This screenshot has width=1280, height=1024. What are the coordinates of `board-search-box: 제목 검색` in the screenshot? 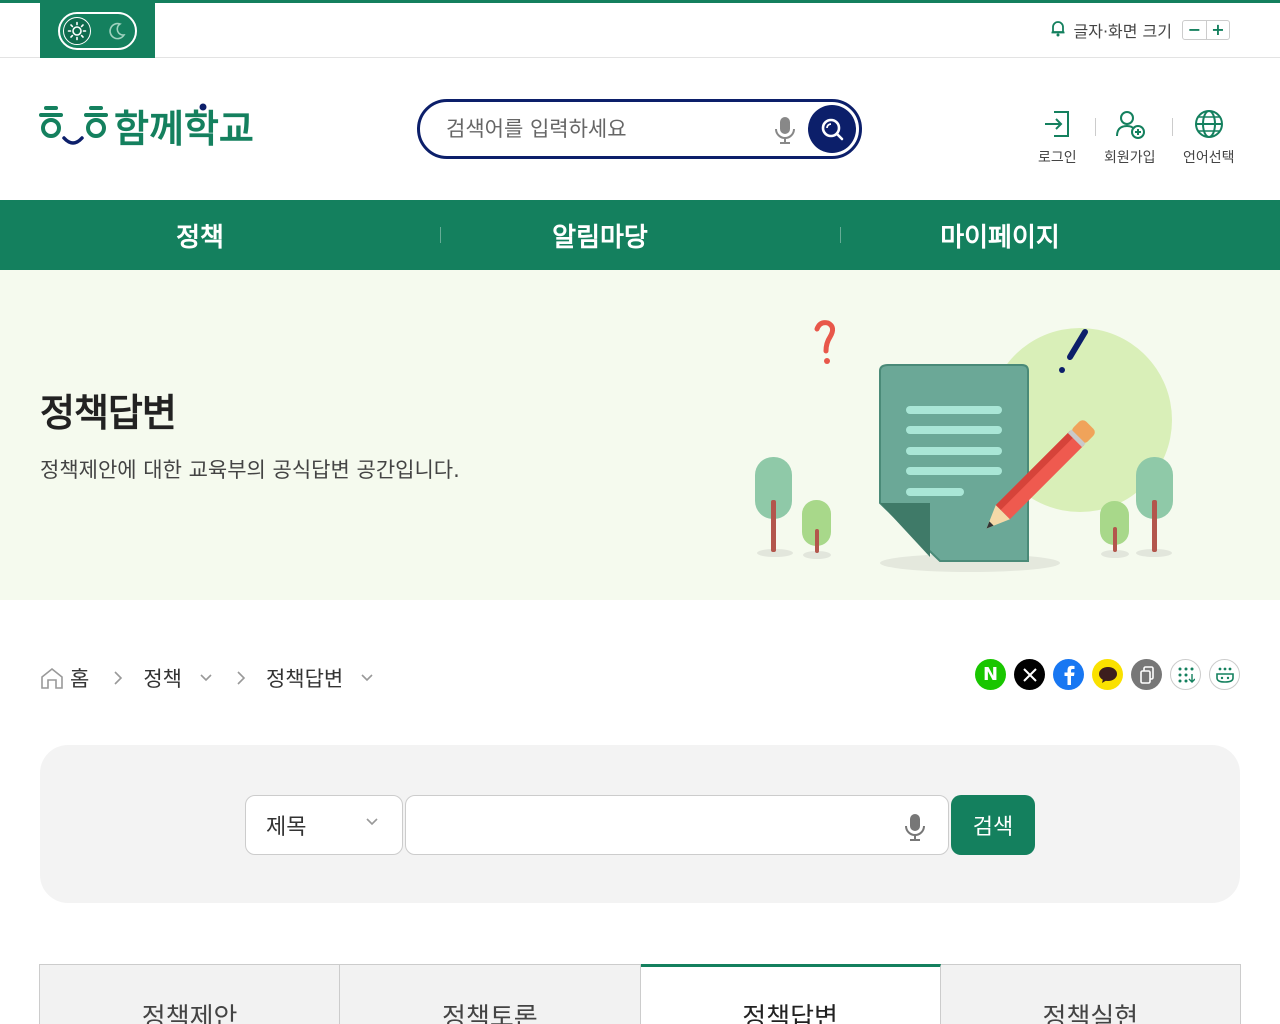 It's located at (640, 824).